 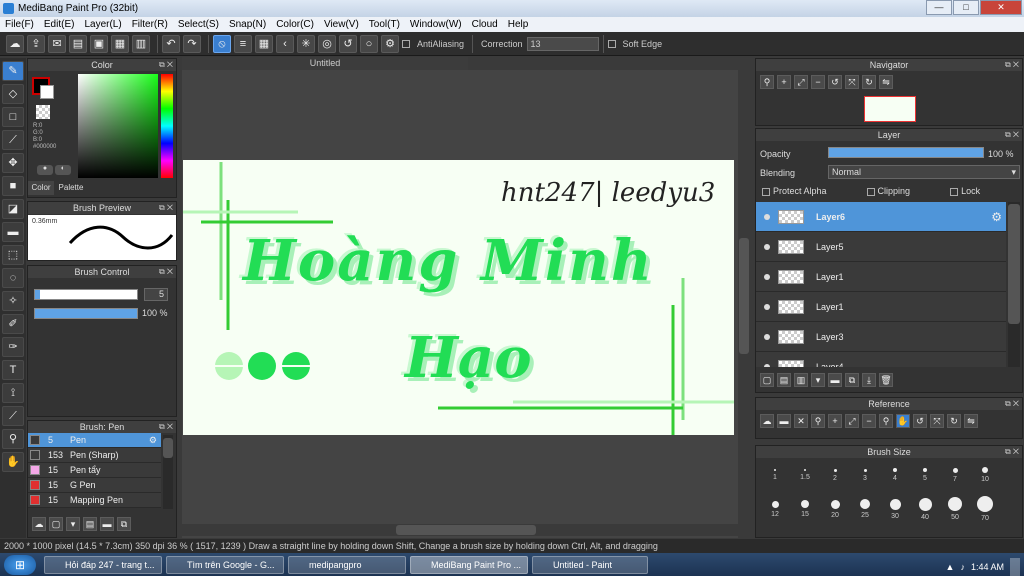 What do you see at coordinates (20, 565) in the screenshot?
I see `start-button: ⊞` at bounding box center [20, 565].